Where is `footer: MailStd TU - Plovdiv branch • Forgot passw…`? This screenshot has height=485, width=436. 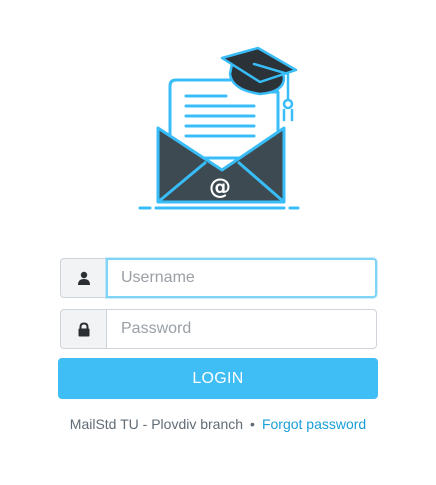
footer: MailStd TU - Plovdiv branch • Forgot passw… is located at coordinates (218, 424).